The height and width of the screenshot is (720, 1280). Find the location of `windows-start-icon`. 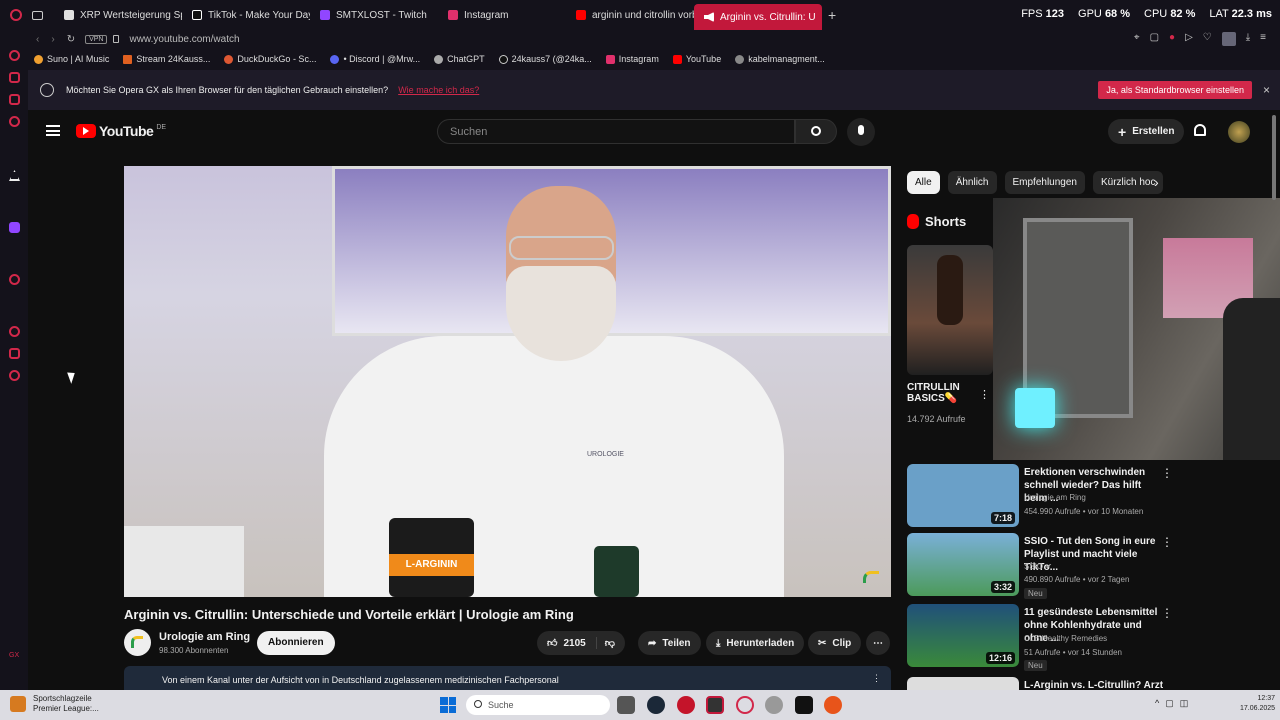

windows-start-icon is located at coordinates (448, 705).